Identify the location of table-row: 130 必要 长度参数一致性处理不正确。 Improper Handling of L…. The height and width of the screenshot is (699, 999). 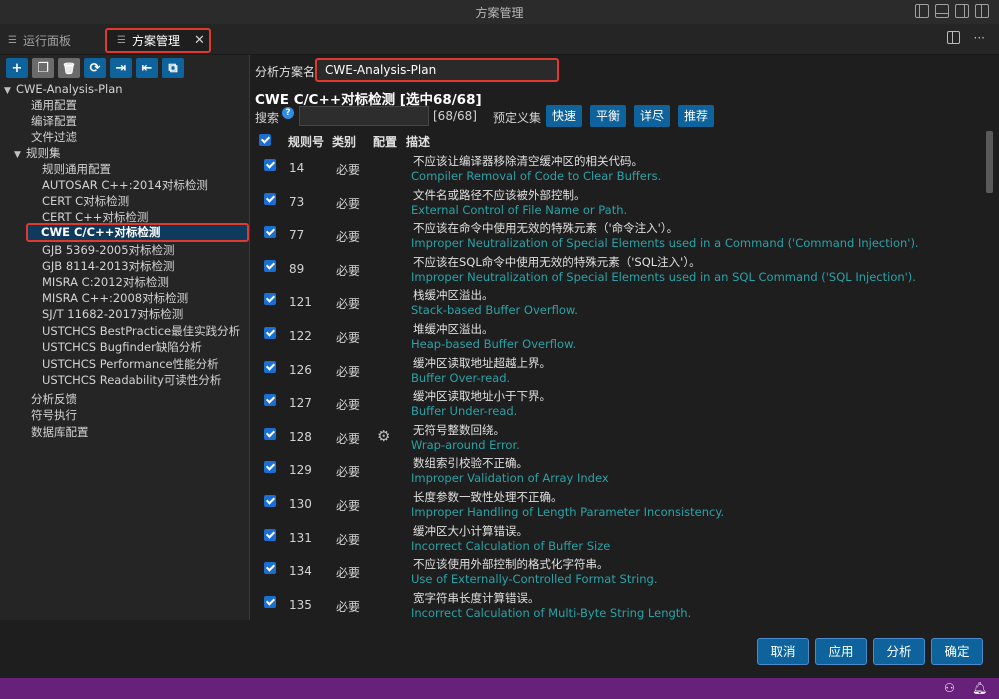
(618, 504).